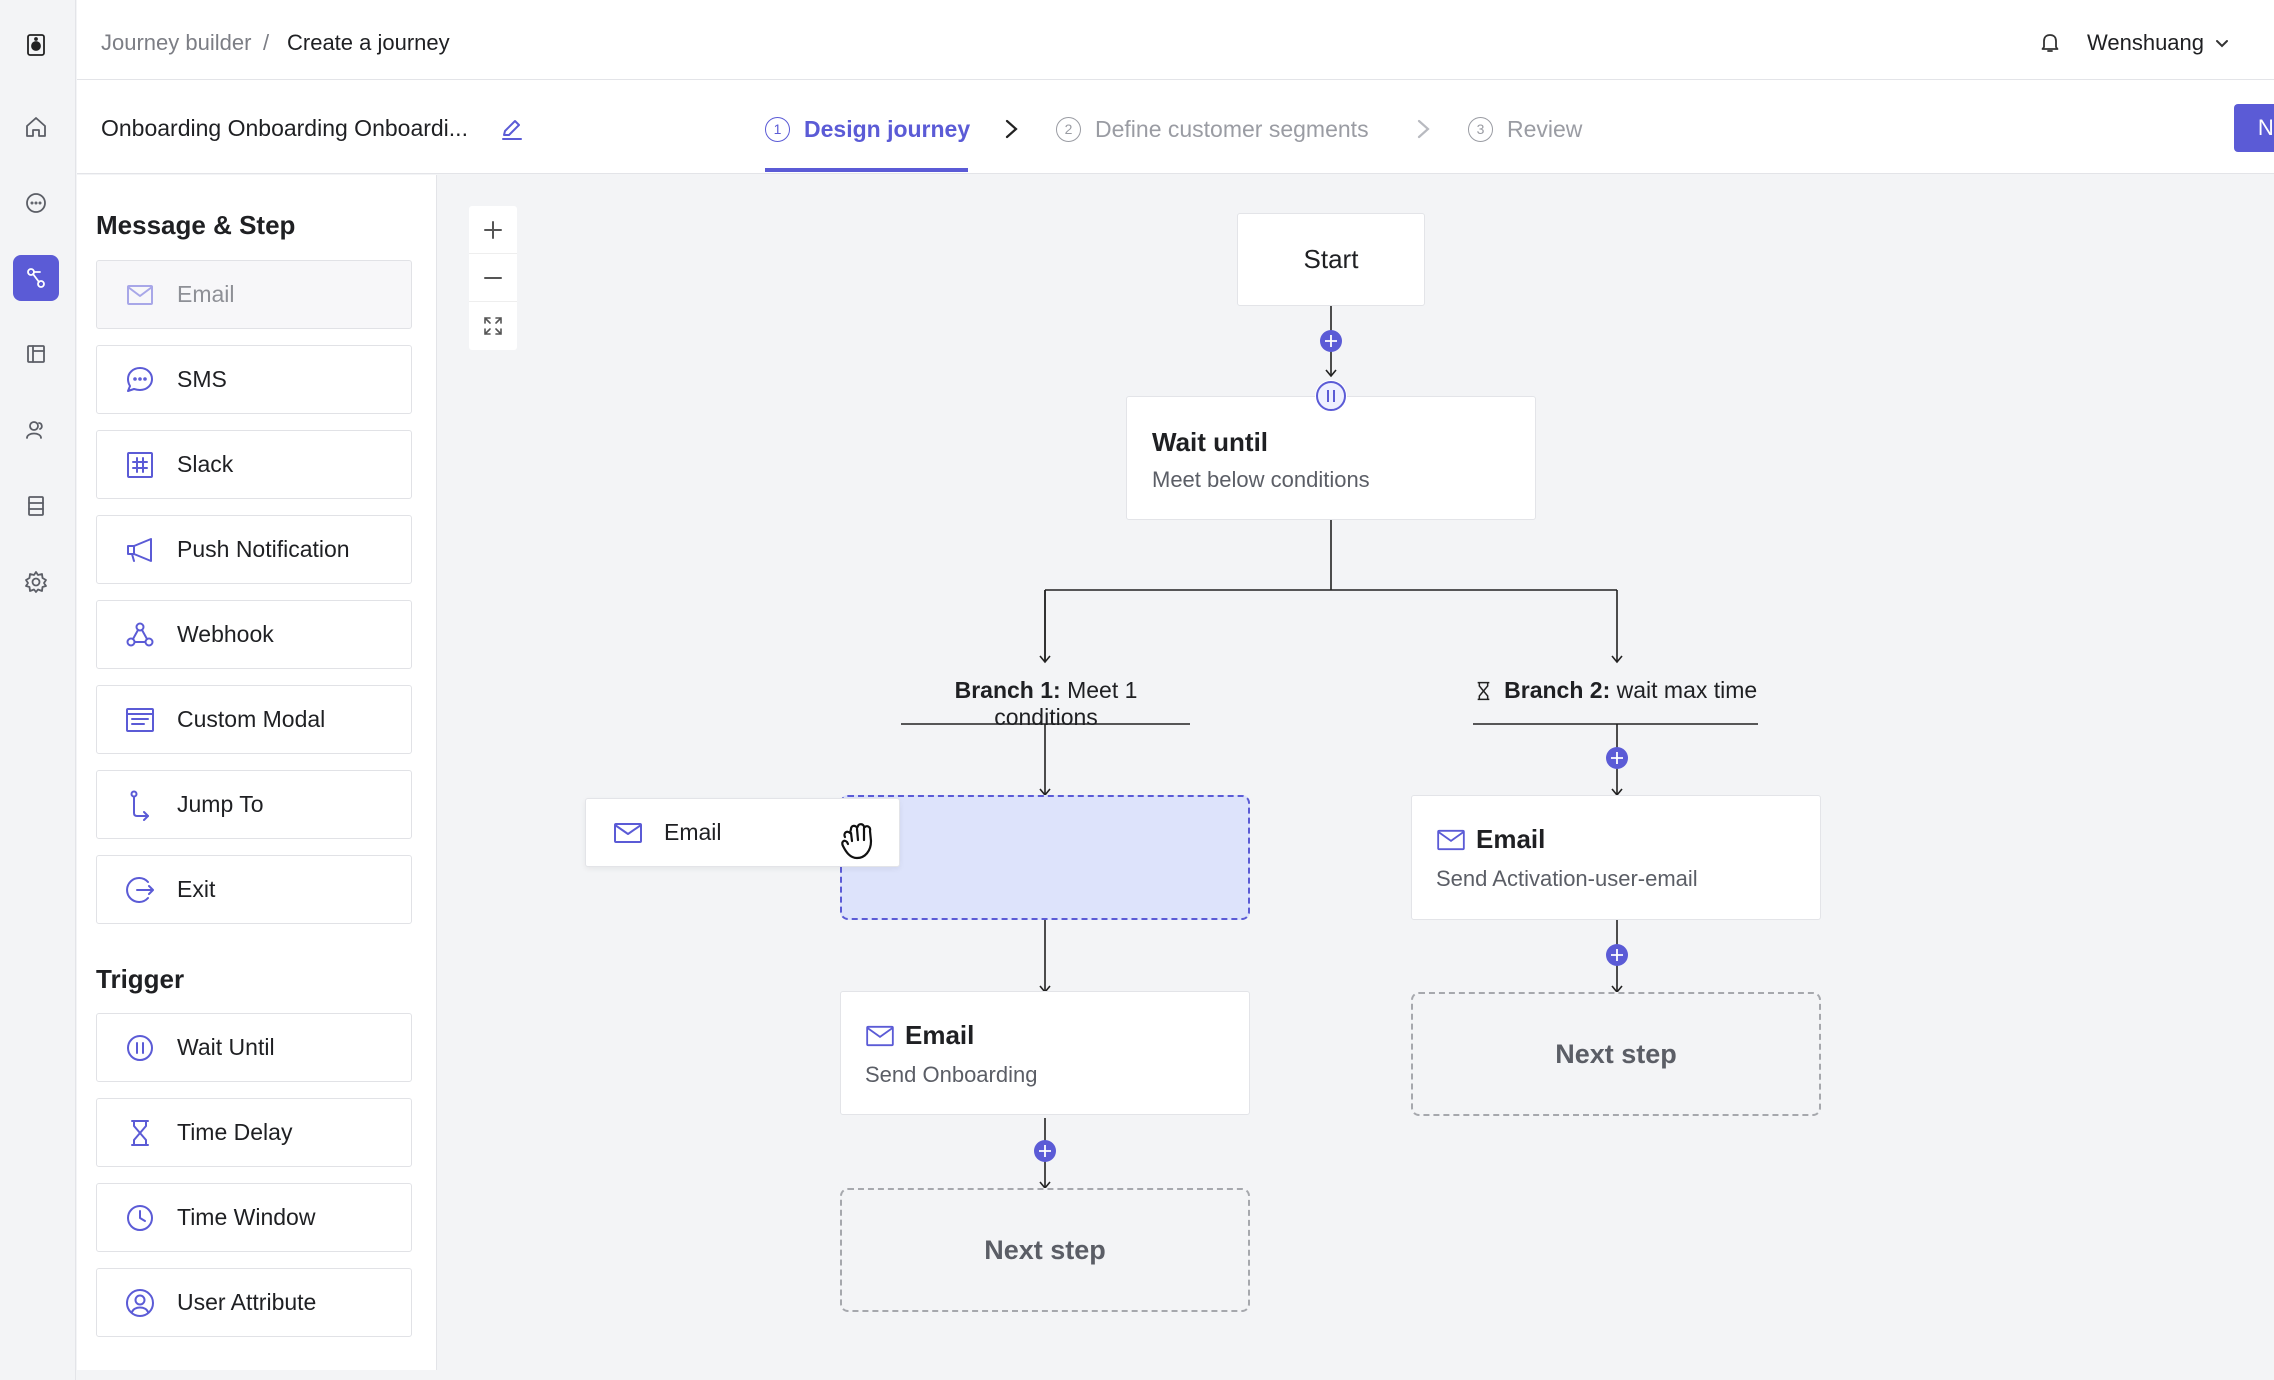 The height and width of the screenshot is (1380, 2274). What do you see at coordinates (140, 720) in the screenshot?
I see `modal-icon` at bounding box center [140, 720].